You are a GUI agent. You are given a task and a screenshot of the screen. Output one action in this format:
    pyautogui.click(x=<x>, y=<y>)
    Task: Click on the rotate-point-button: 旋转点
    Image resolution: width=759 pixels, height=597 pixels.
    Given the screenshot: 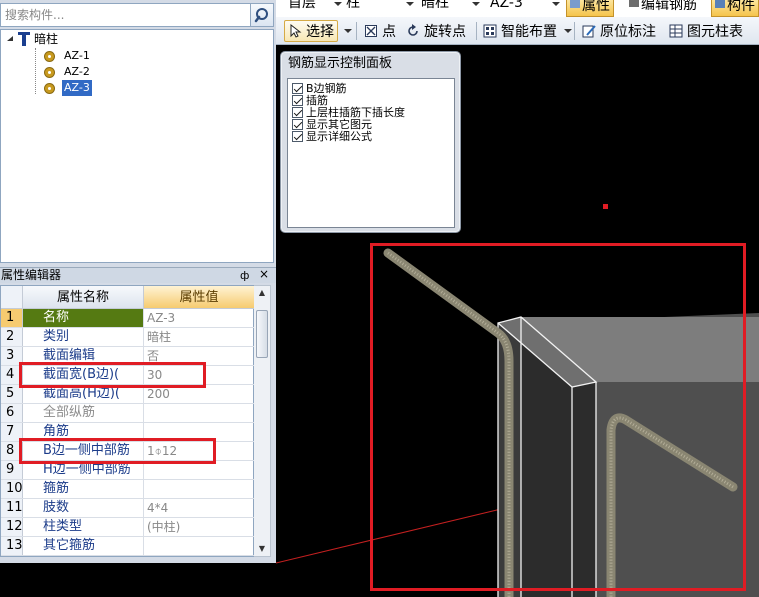 What is the action you would take?
    pyautogui.click(x=436, y=31)
    